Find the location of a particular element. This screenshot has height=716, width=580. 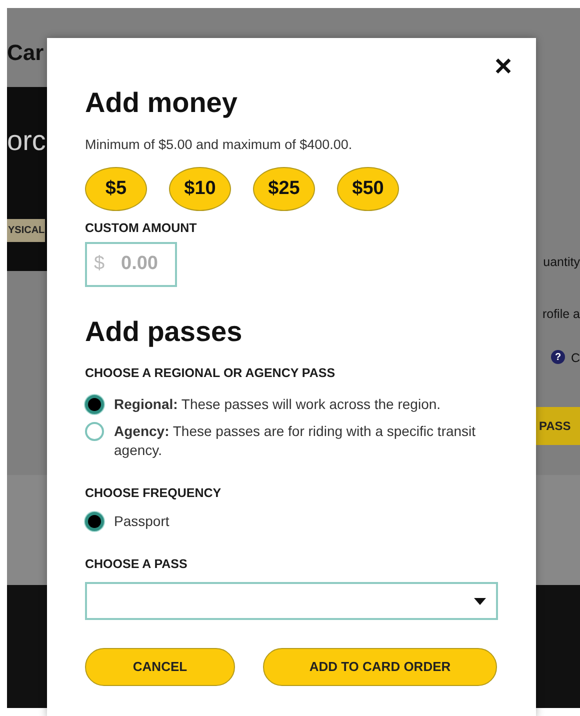

radio-label: Passport is located at coordinates (142, 522).